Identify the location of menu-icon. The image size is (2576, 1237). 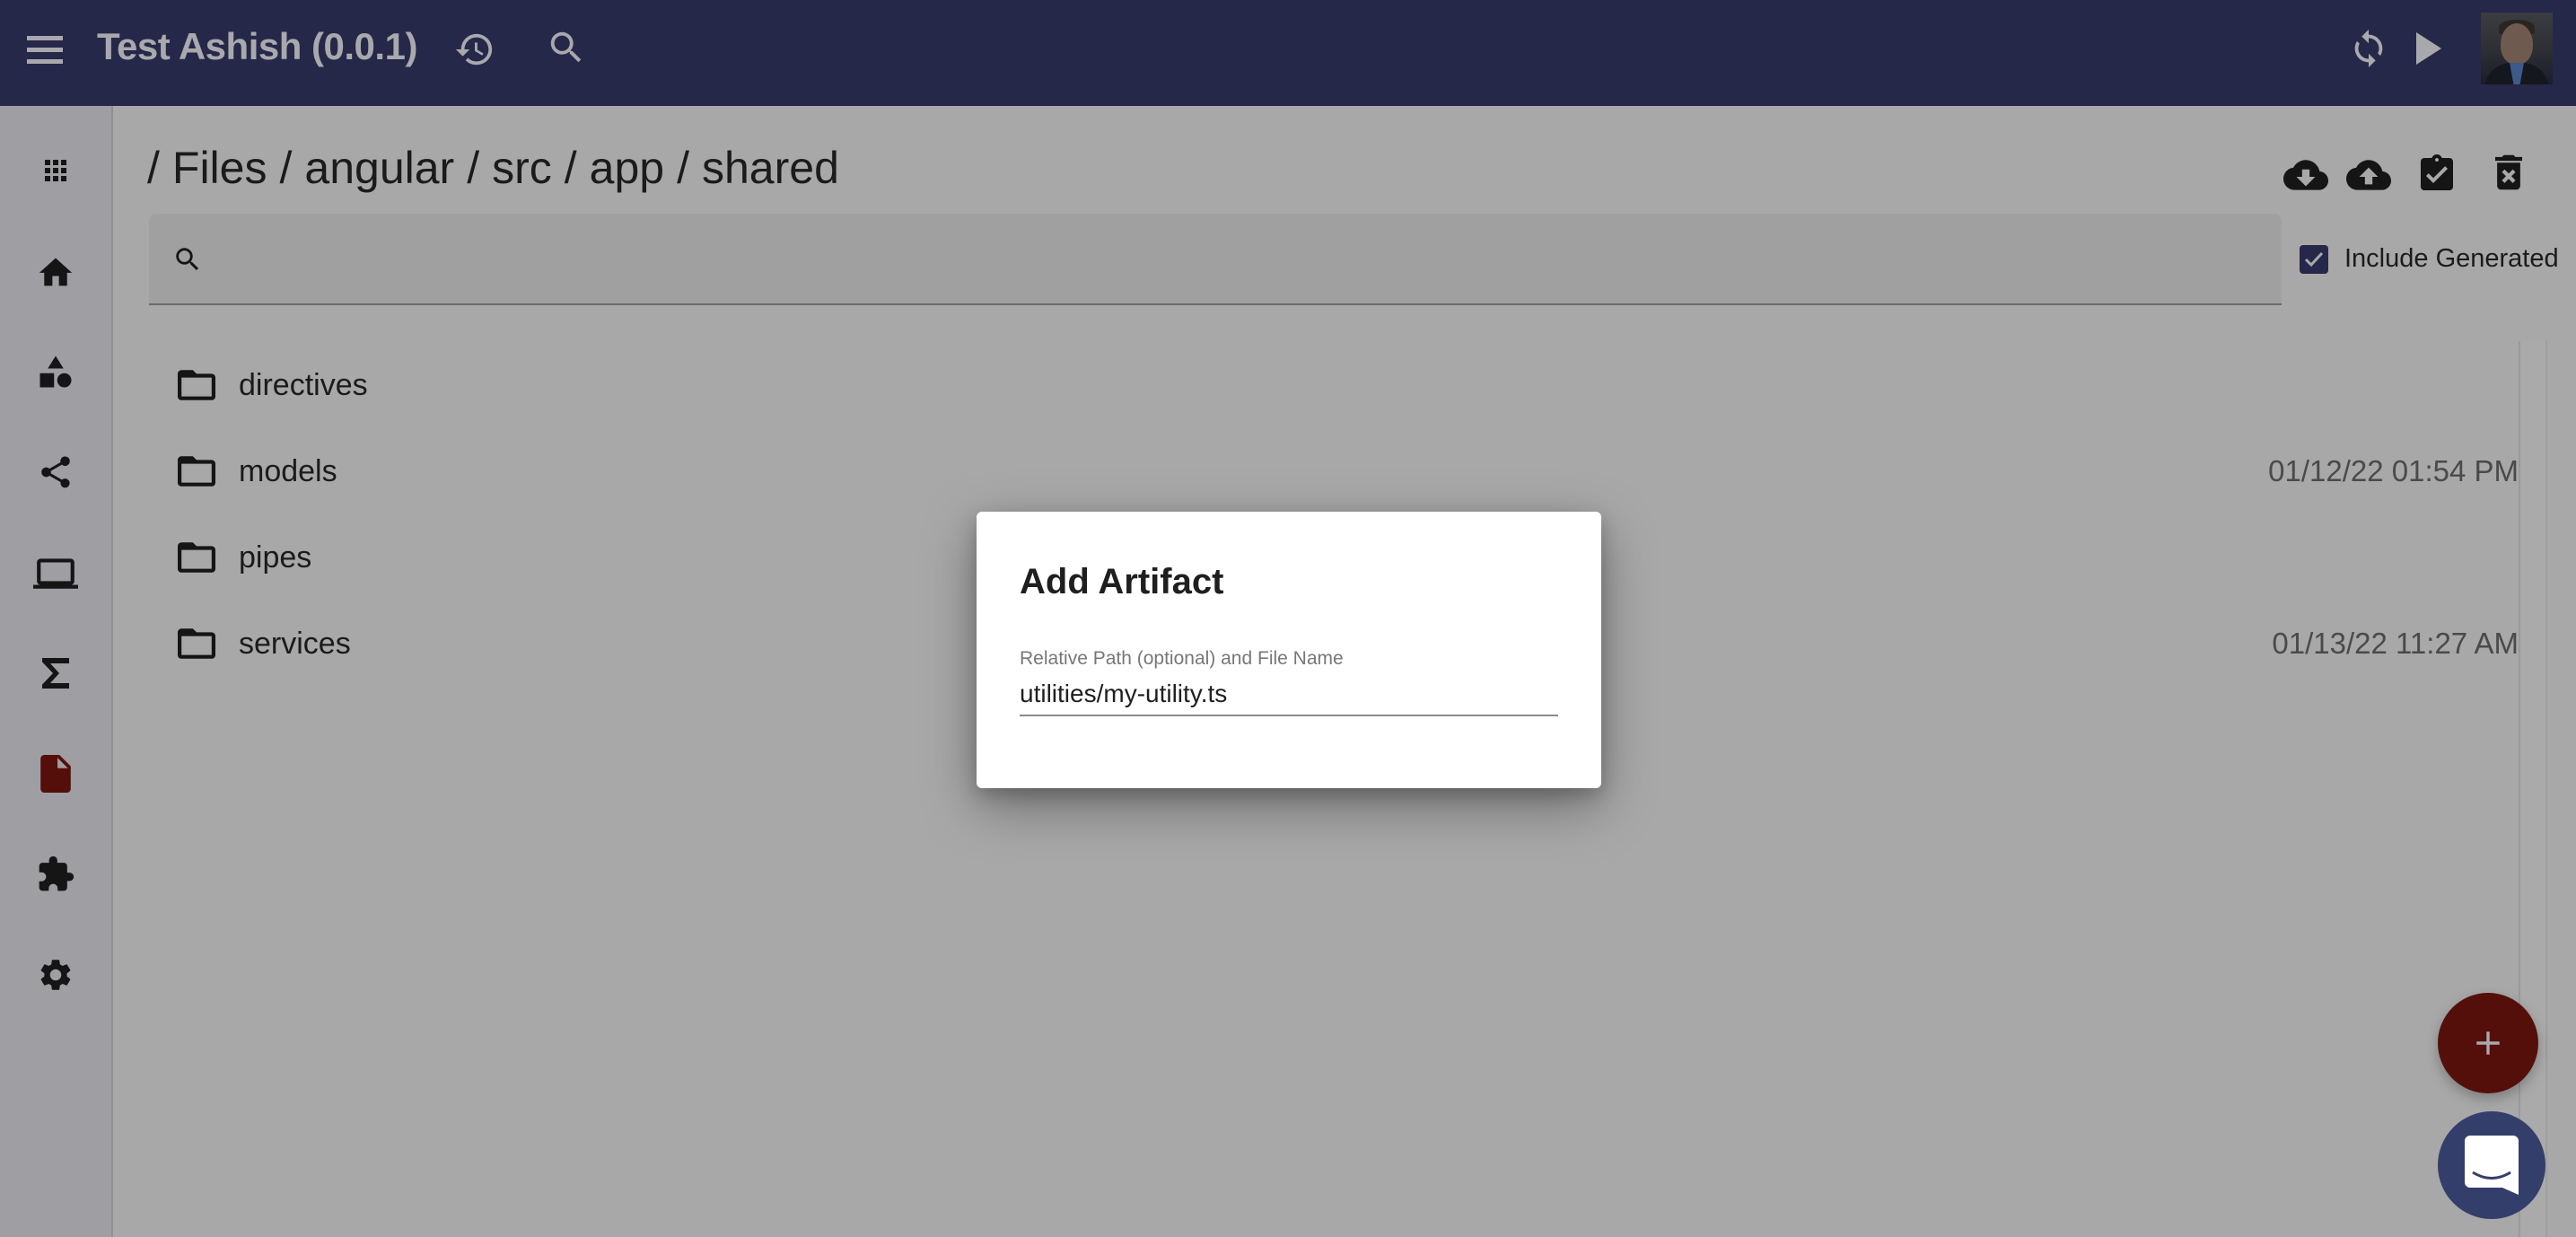
(45, 52).